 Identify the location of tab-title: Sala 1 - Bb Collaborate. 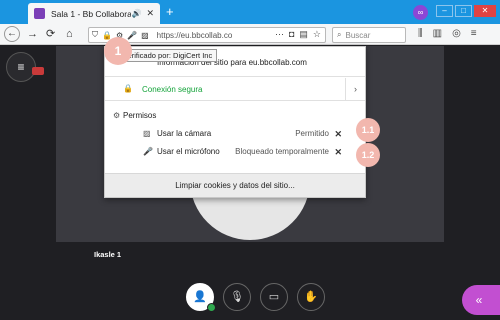
(91, 13).